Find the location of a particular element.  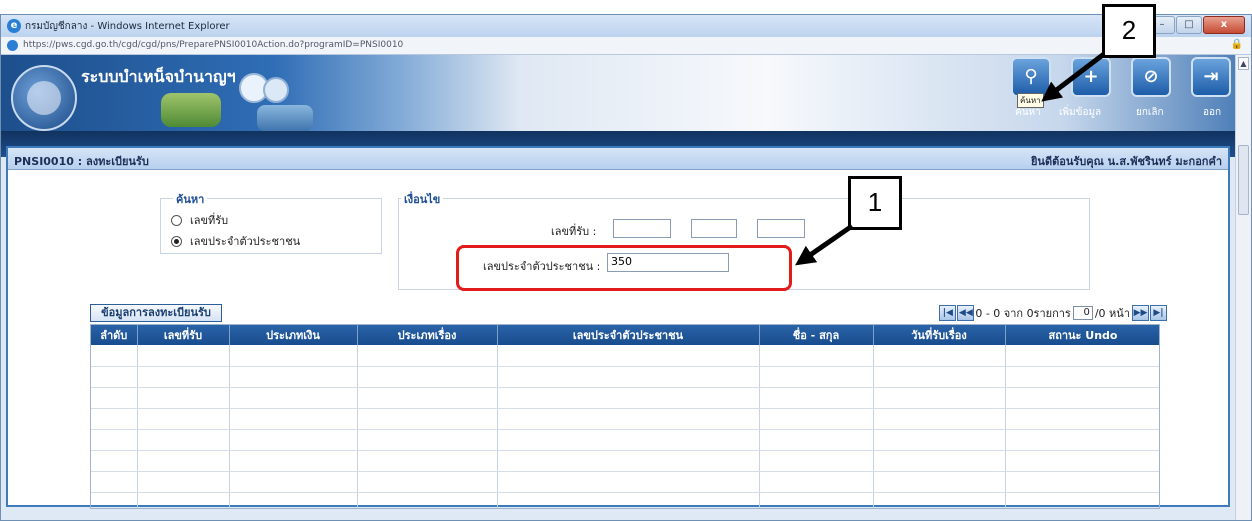

next-page-icon: ▶▶ is located at coordinates (1140, 313).